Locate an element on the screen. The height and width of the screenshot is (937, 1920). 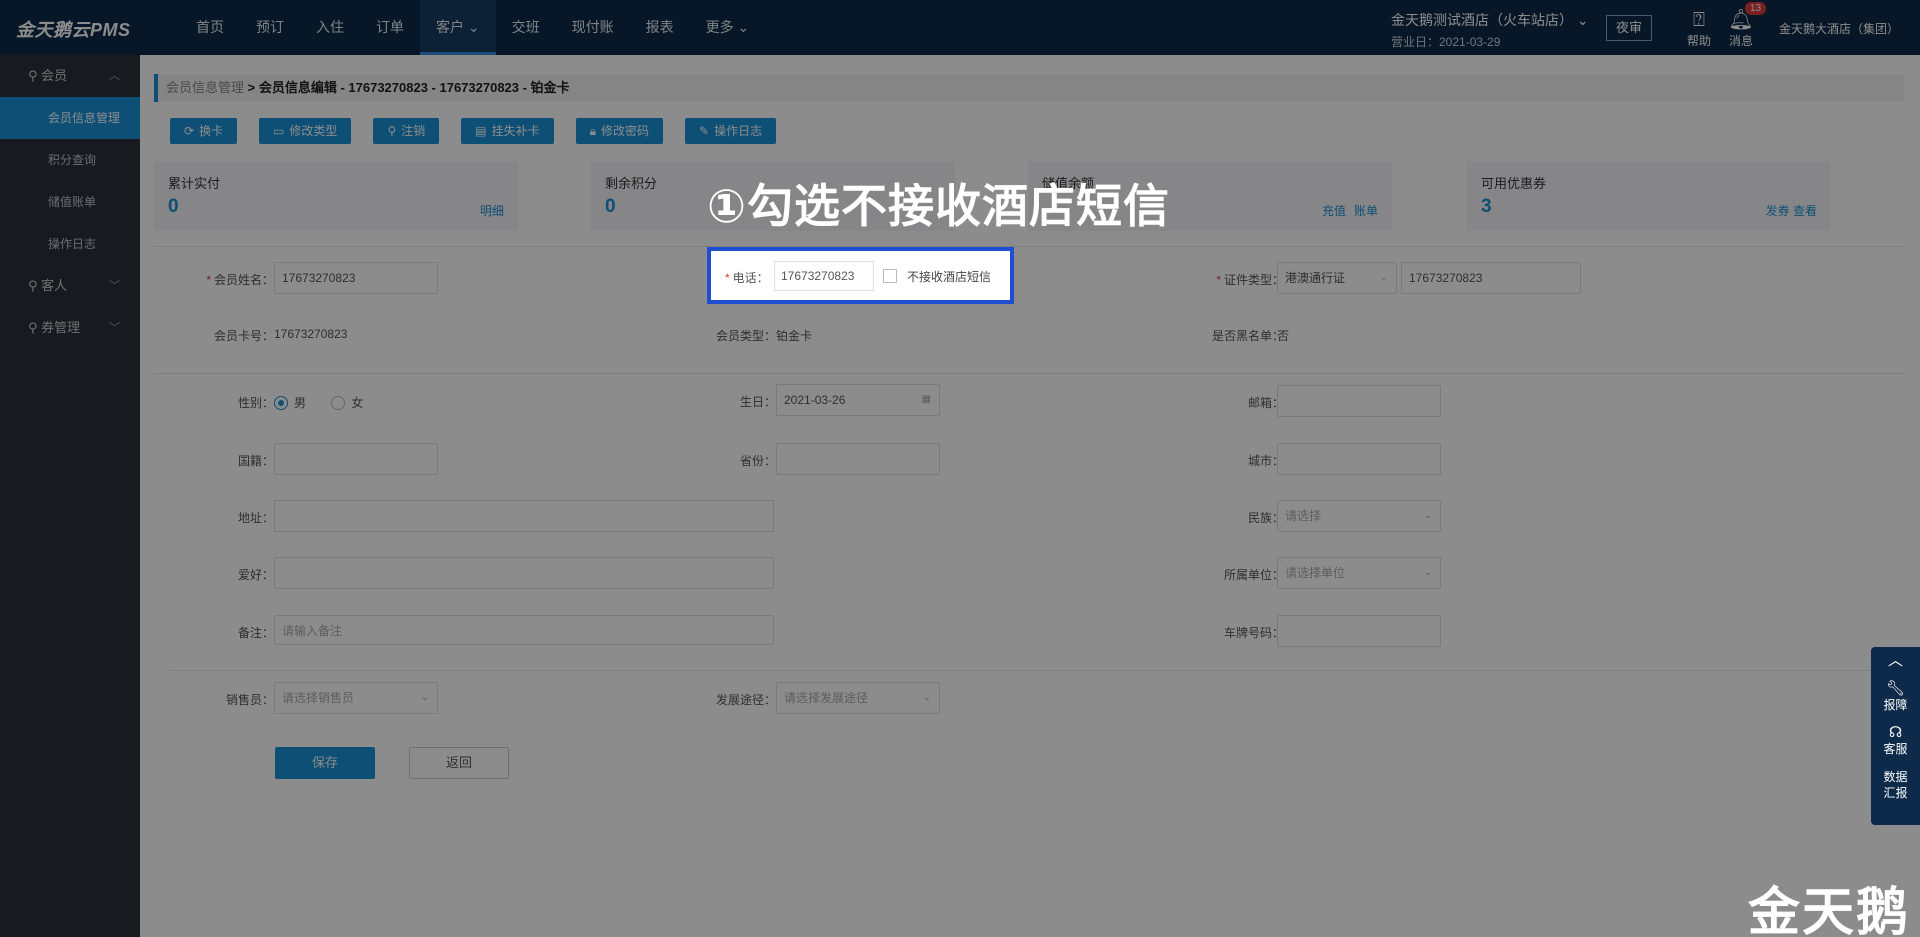
customer-service-button: ☊ 客服 is located at coordinates (1895, 741).